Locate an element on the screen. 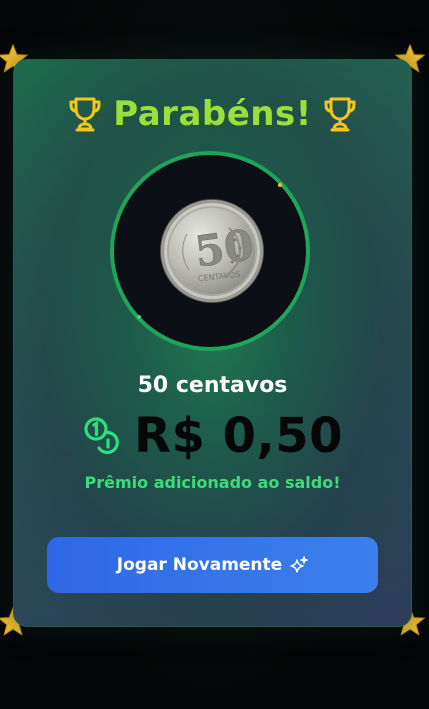 Image resolution: width=429 pixels, height=709 pixels. sparkles-icon is located at coordinates (299, 564).